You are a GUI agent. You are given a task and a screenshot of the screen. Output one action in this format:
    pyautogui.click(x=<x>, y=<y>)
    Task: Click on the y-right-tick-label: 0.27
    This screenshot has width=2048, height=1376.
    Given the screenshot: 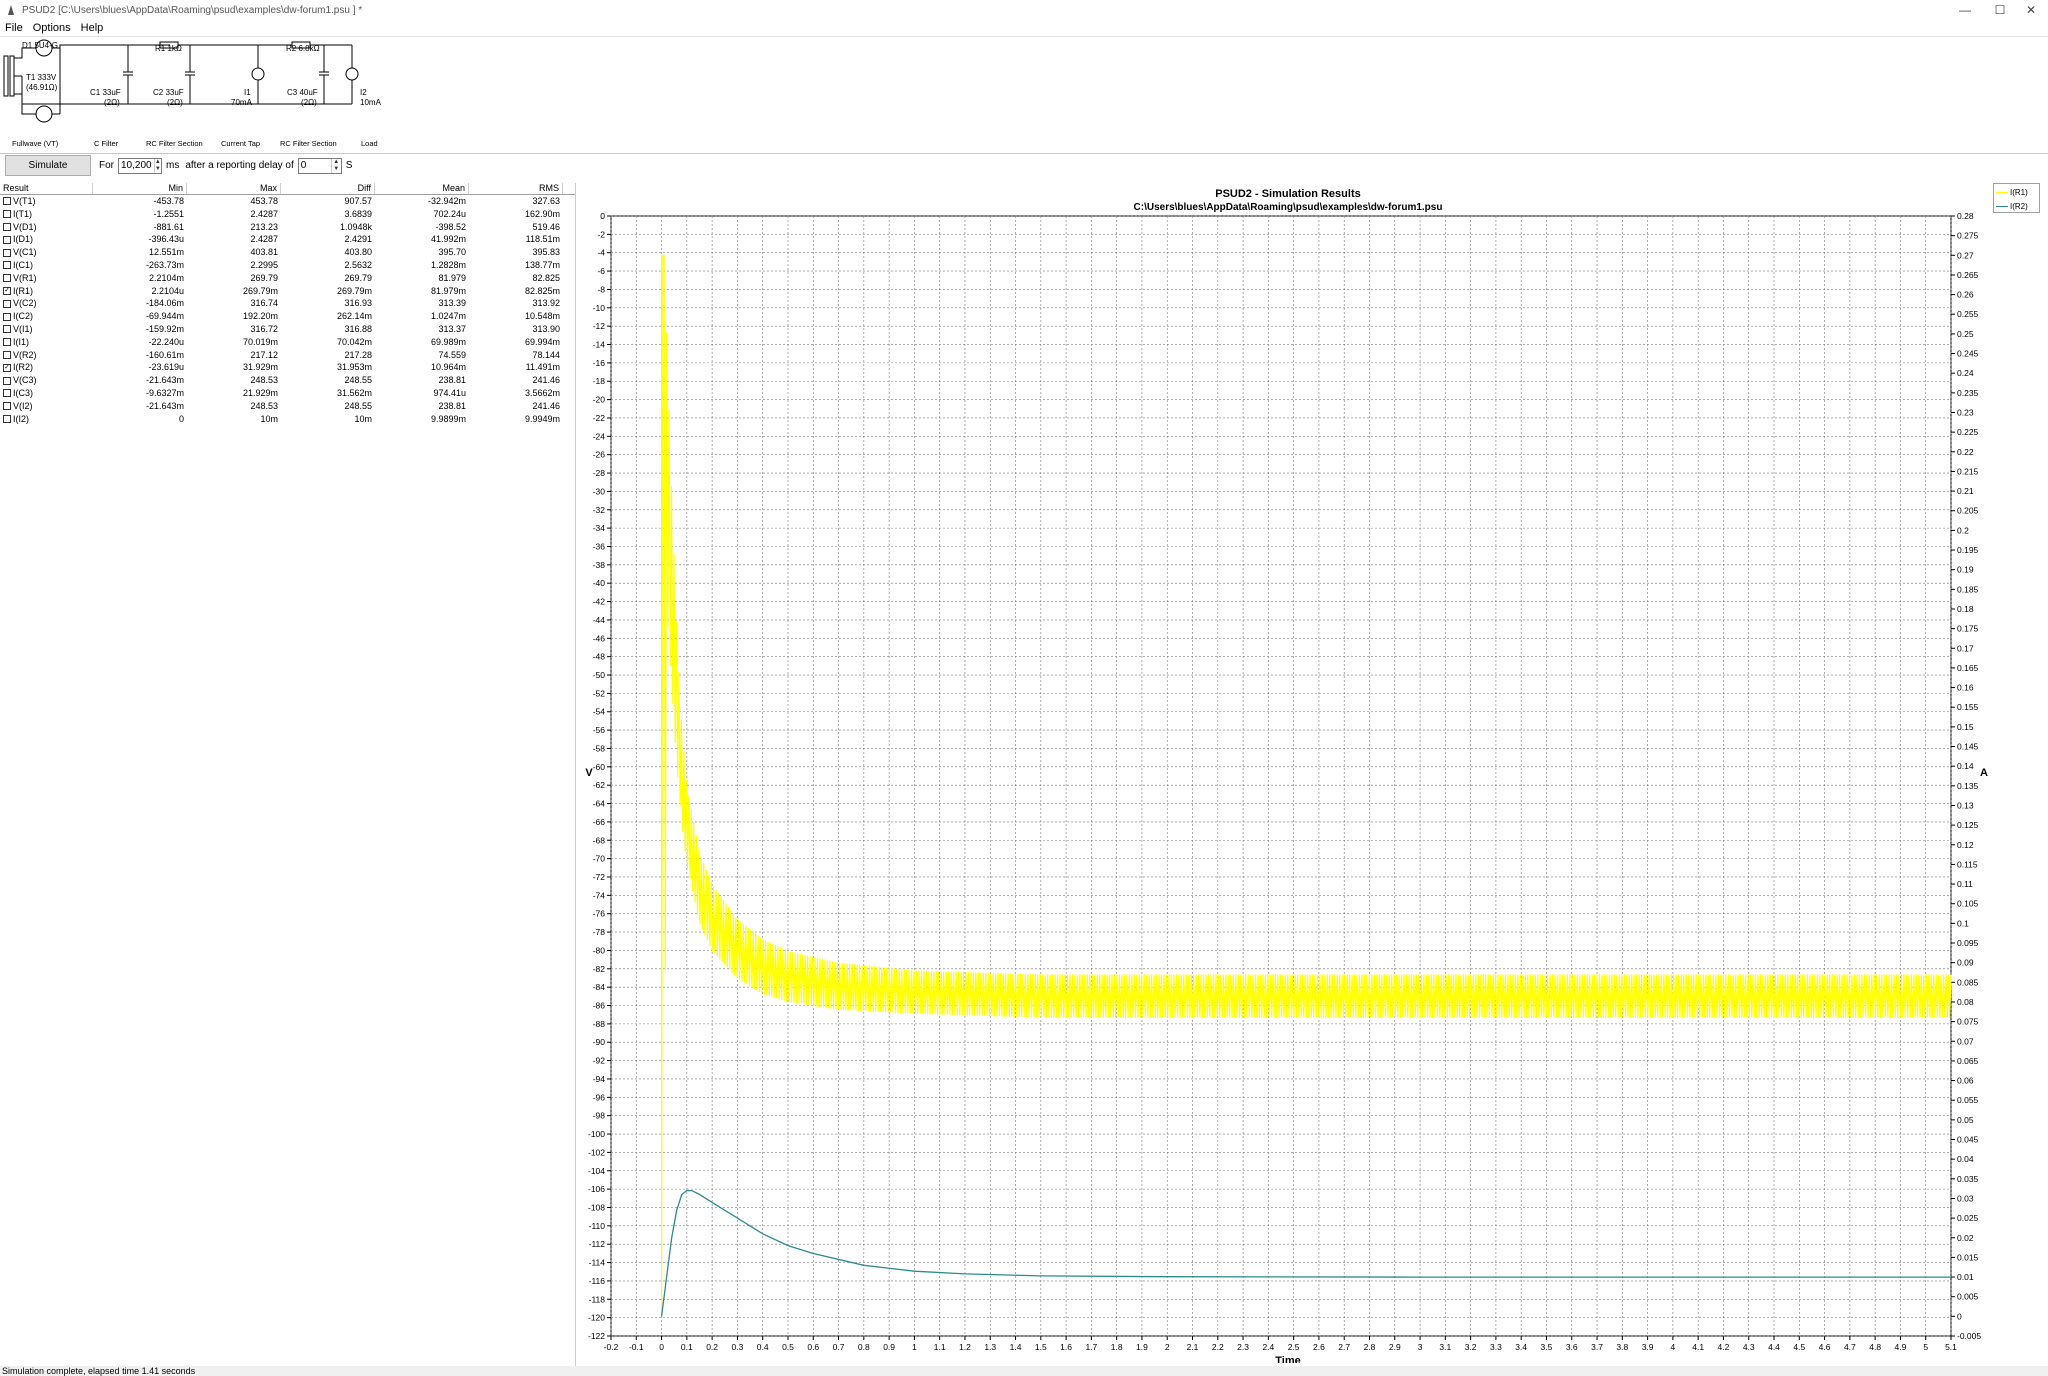 What is the action you would take?
    pyautogui.click(x=1965, y=255)
    